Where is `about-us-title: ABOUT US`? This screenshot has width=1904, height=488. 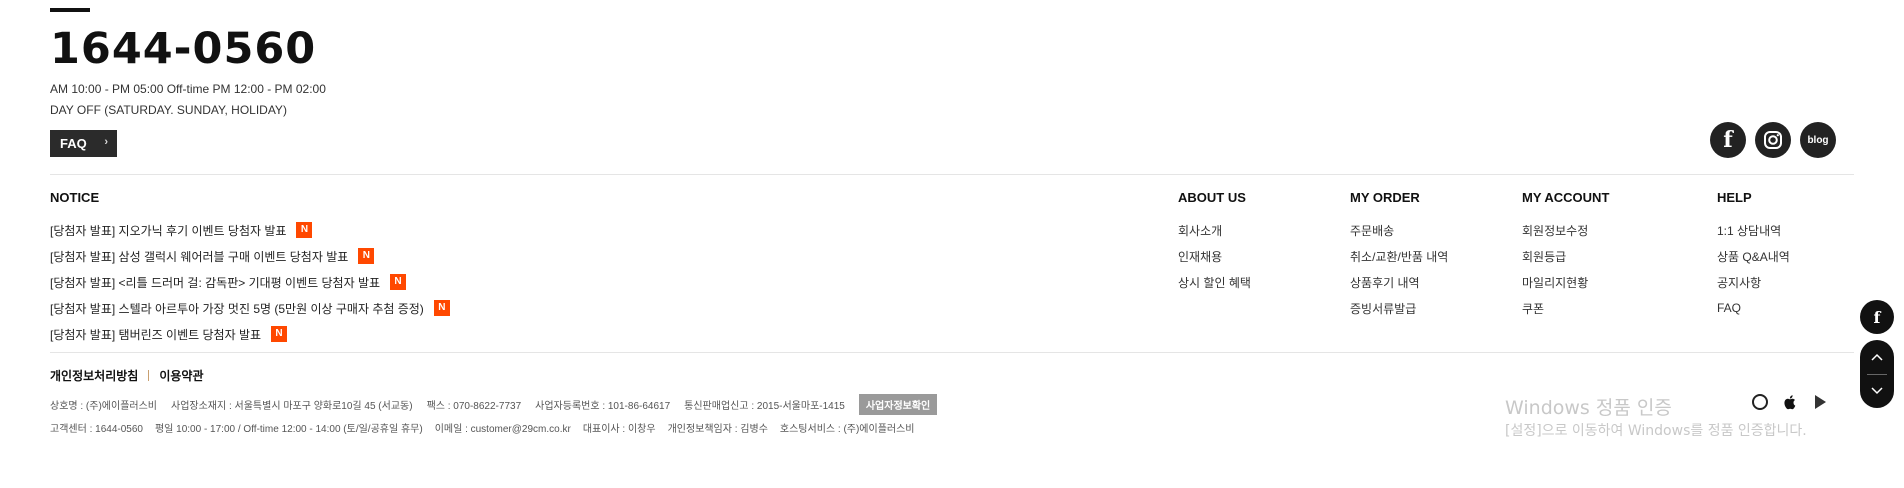
about-us-title: ABOUT US is located at coordinates (1212, 197).